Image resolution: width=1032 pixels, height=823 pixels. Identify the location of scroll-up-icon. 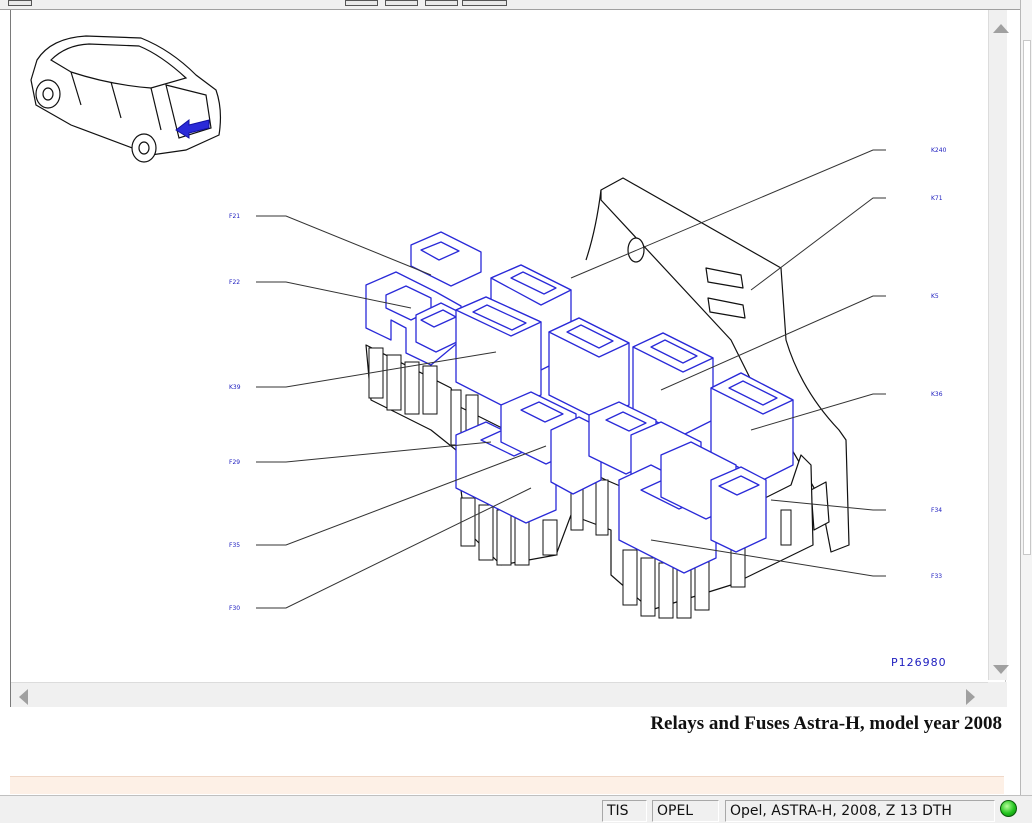
(1001, 28).